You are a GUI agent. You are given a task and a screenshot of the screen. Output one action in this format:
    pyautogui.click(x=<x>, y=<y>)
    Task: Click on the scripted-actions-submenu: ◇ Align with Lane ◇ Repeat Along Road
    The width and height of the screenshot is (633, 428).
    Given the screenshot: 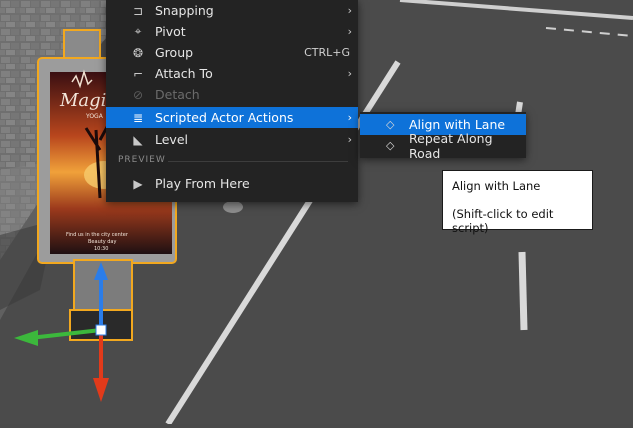 What is the action you would take?
    pyautogui.click(x=443, y=136)
    